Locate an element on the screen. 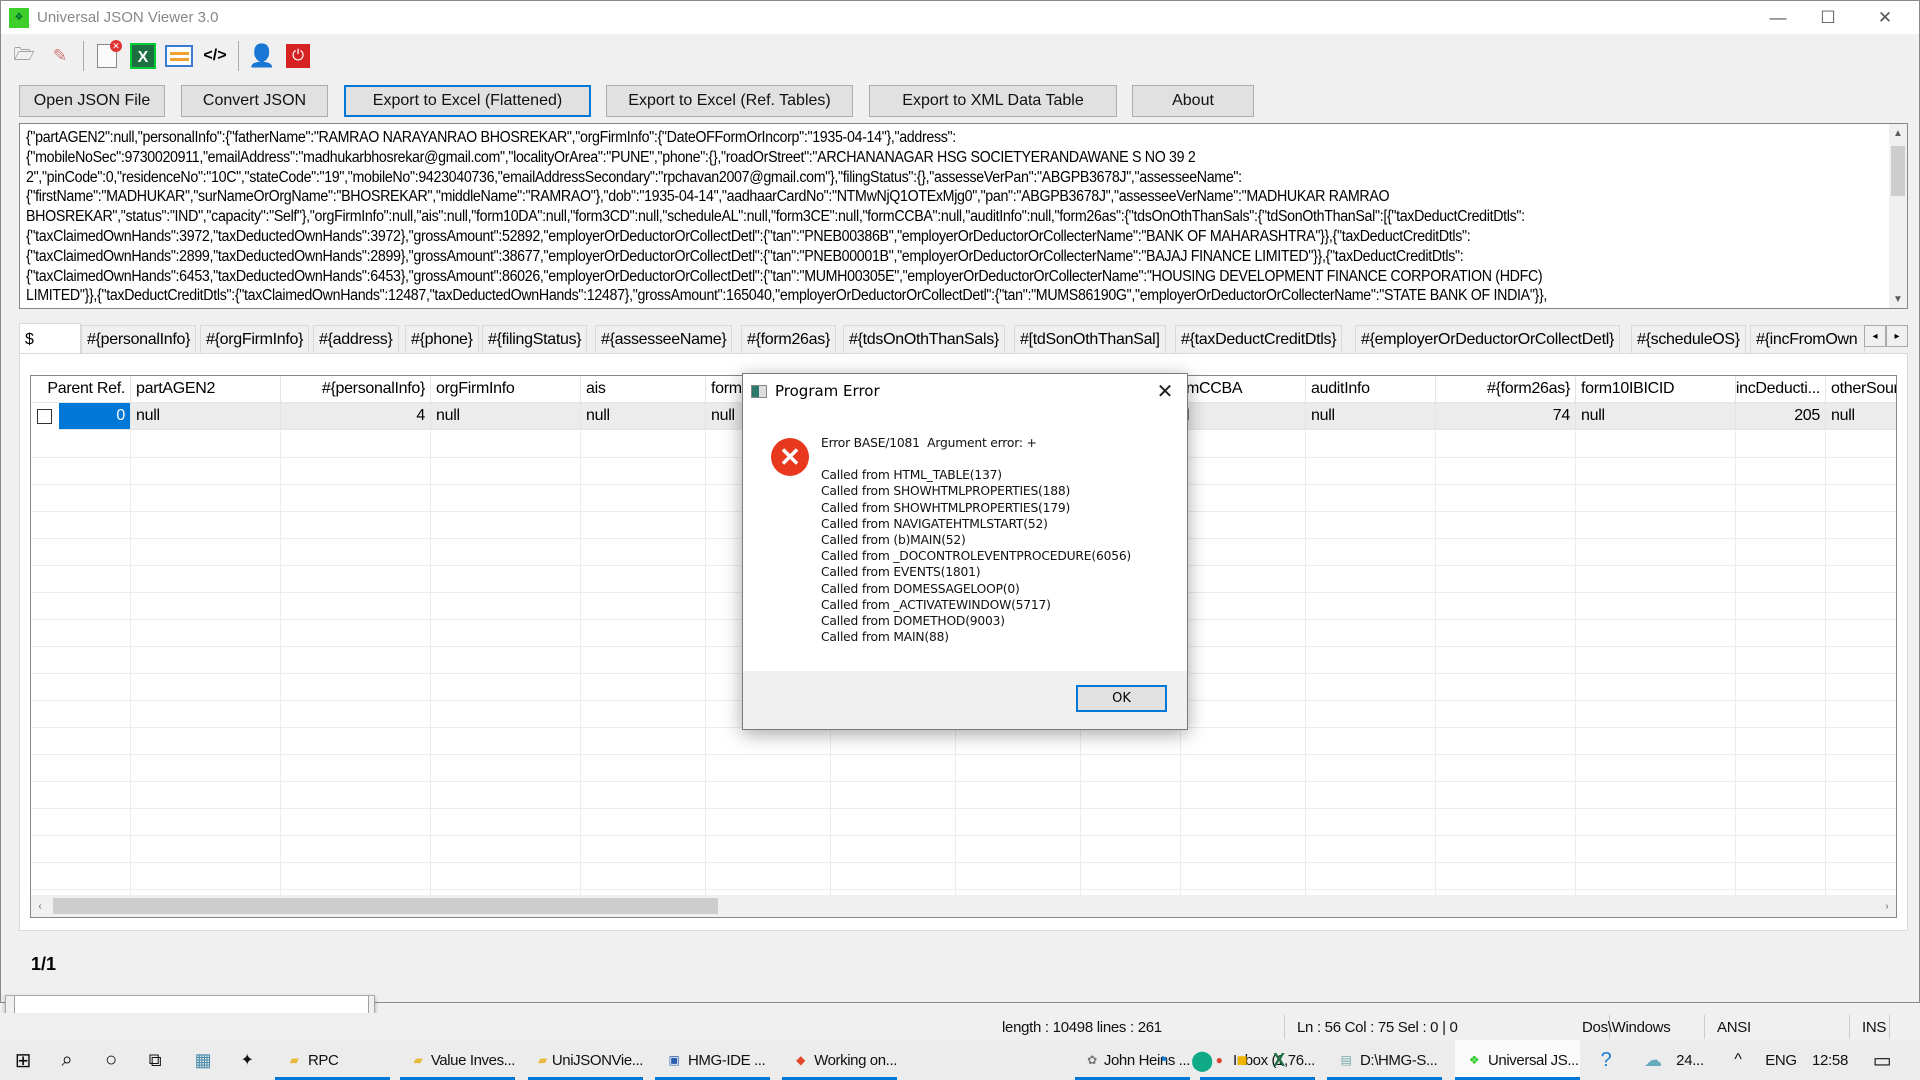 This screenshot has width=1920, height=1080. export-excel-ref-tables-button: Export to Excel (Ref. Tables) is located at coordinates (729, 101).